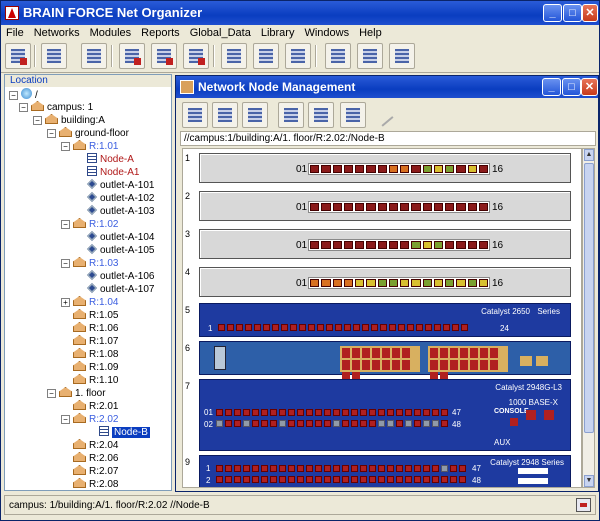 The height and width of the screenshot is (521, 600). I want to click on expand-icon: +, so click(65, 302).